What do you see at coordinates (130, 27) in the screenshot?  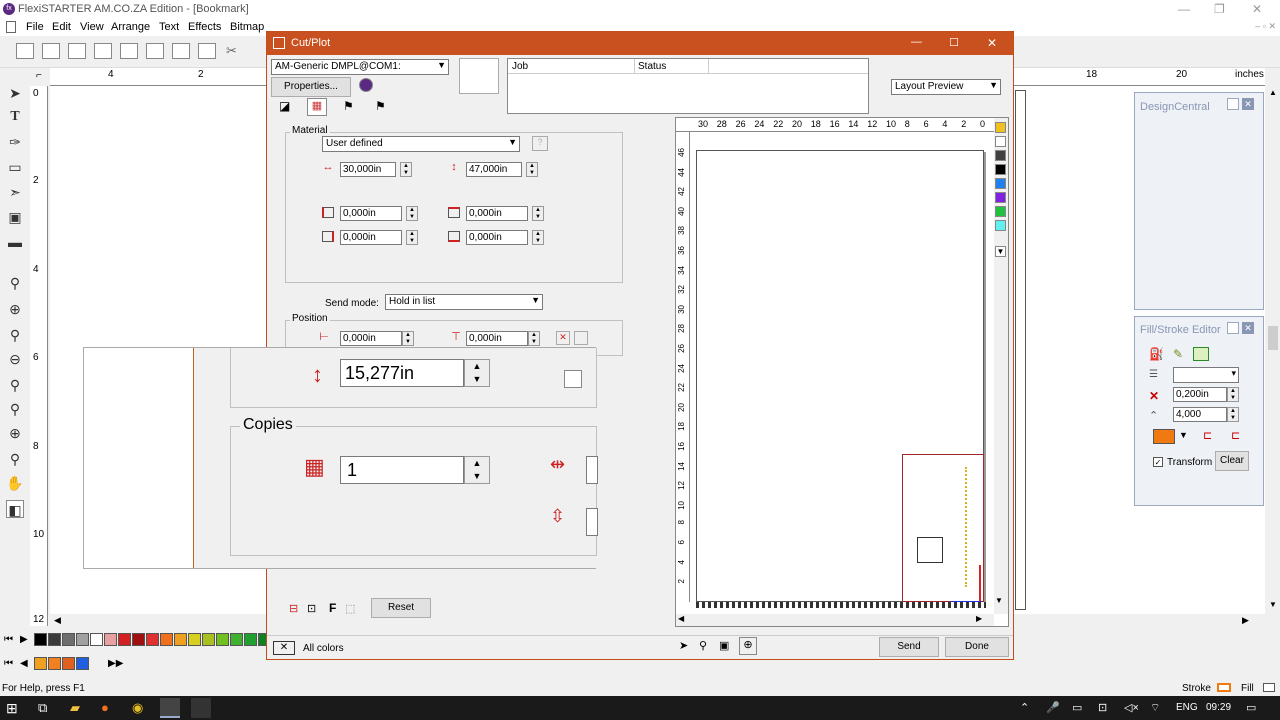 I see `menu-arrange: Arrange` at bounding box center [130, 27].